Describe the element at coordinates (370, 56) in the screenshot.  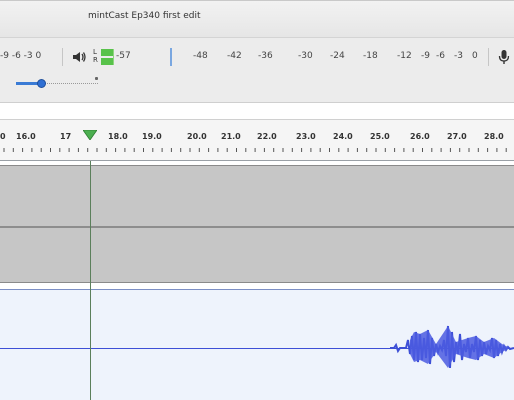
I see `meter-scale-tick: -18` at that location.